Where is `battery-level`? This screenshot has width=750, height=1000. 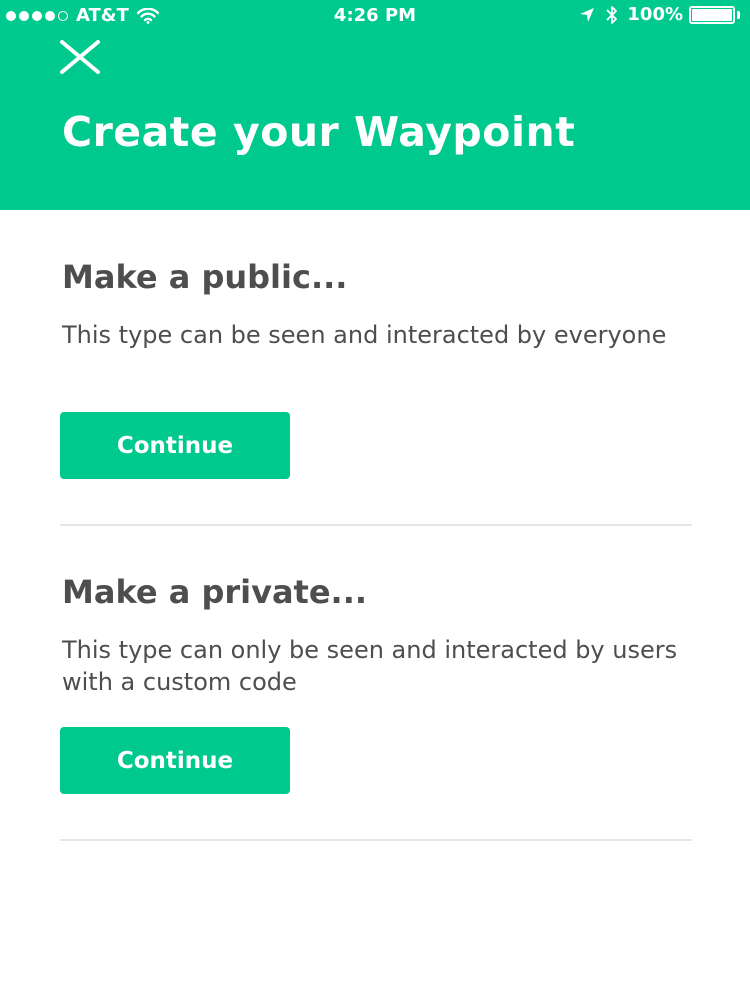
battery-level is located at coordinates (712, 14).